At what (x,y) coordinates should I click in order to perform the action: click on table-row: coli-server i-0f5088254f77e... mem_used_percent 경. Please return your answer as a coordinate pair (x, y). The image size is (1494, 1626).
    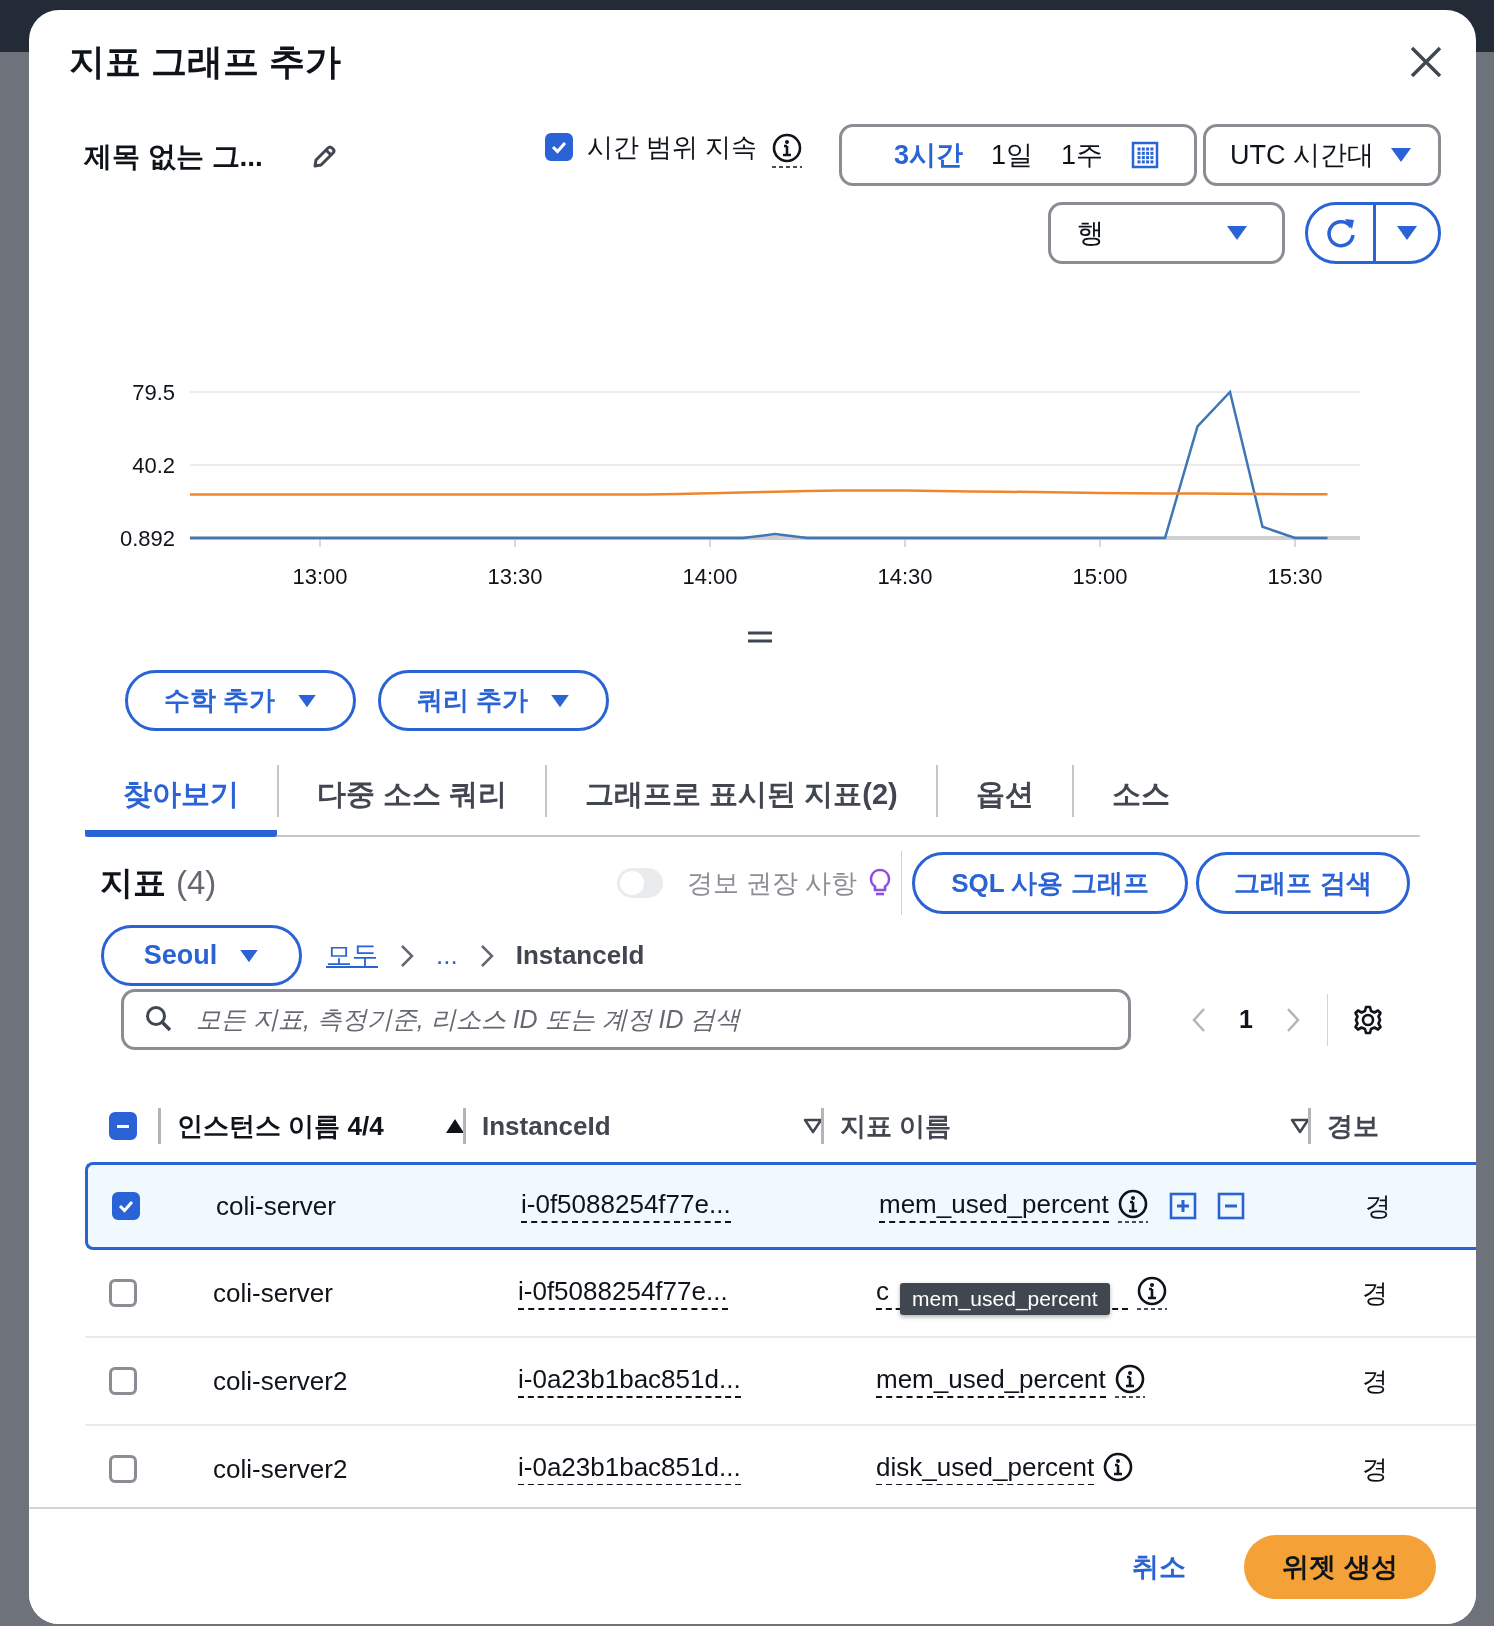
    Looking at the image, I should click on (780, 1206).